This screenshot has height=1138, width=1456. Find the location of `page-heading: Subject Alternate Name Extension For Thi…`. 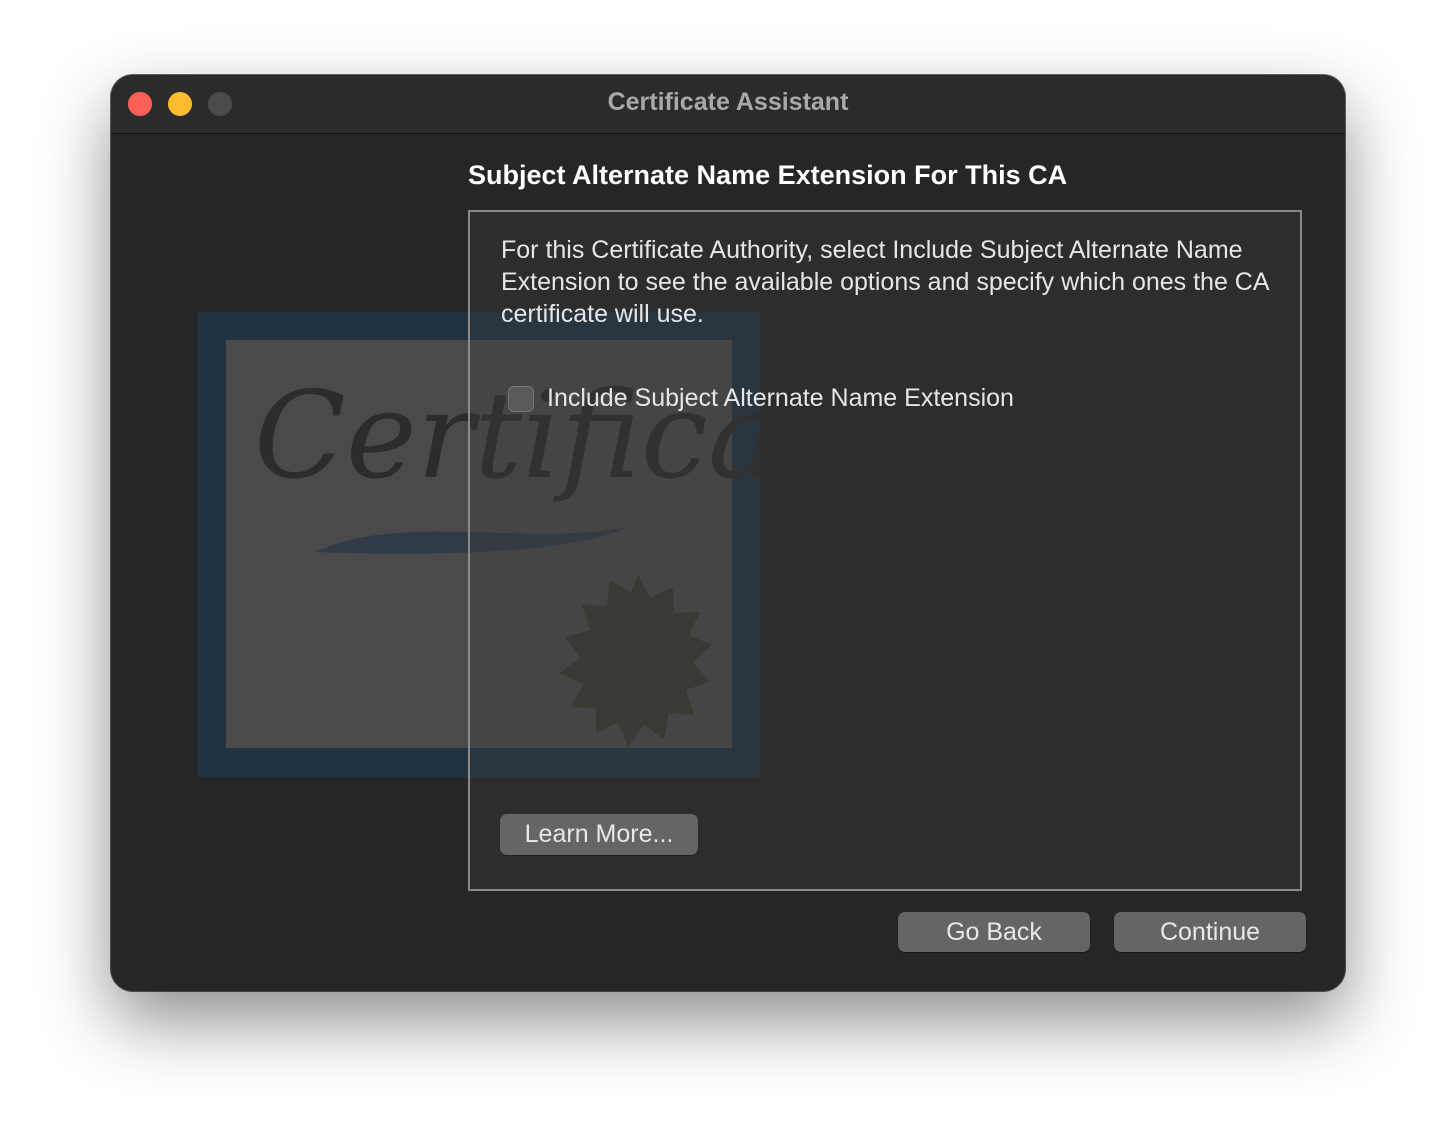

page-heading: Subject Alternate Name Extension For Thi… is located at coordinates (768, 175).